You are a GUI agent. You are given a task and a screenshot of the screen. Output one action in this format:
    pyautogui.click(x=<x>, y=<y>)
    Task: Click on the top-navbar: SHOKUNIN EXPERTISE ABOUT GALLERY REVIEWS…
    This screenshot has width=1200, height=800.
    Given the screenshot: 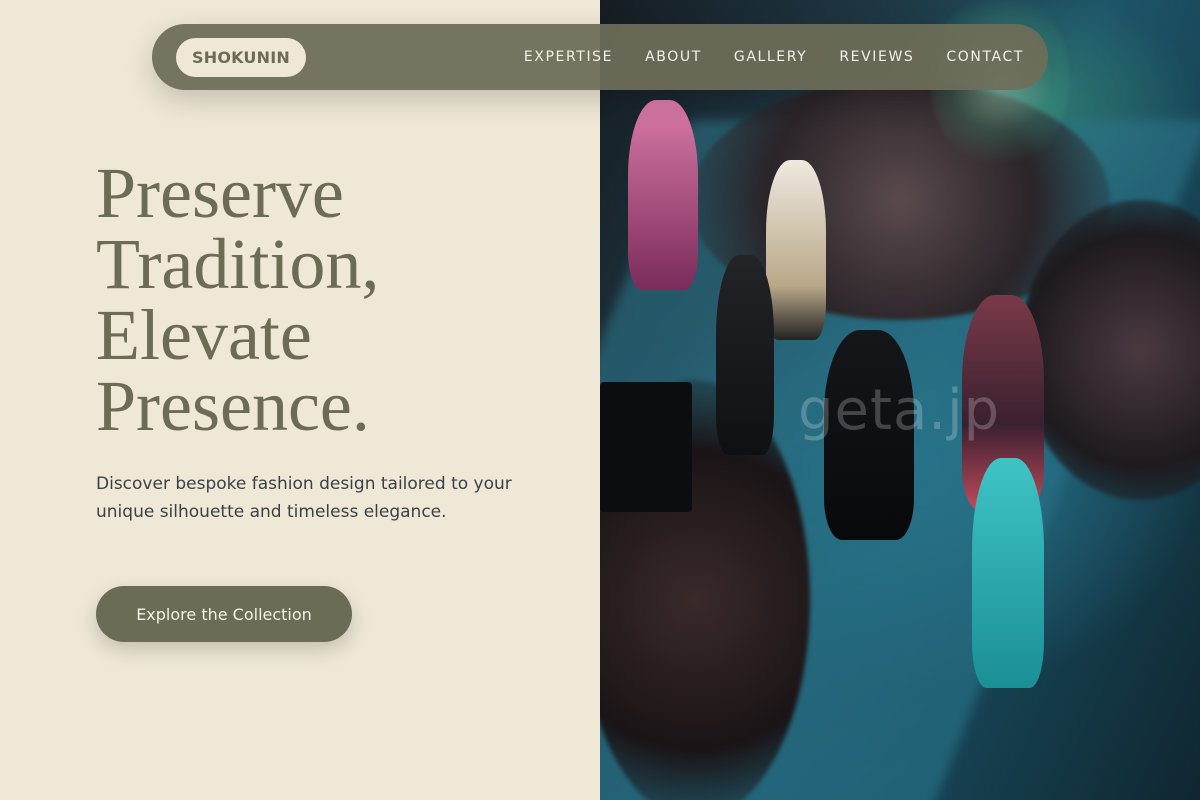 What is the action you would take?
    pyautogui.click(x=600, y=57)
    